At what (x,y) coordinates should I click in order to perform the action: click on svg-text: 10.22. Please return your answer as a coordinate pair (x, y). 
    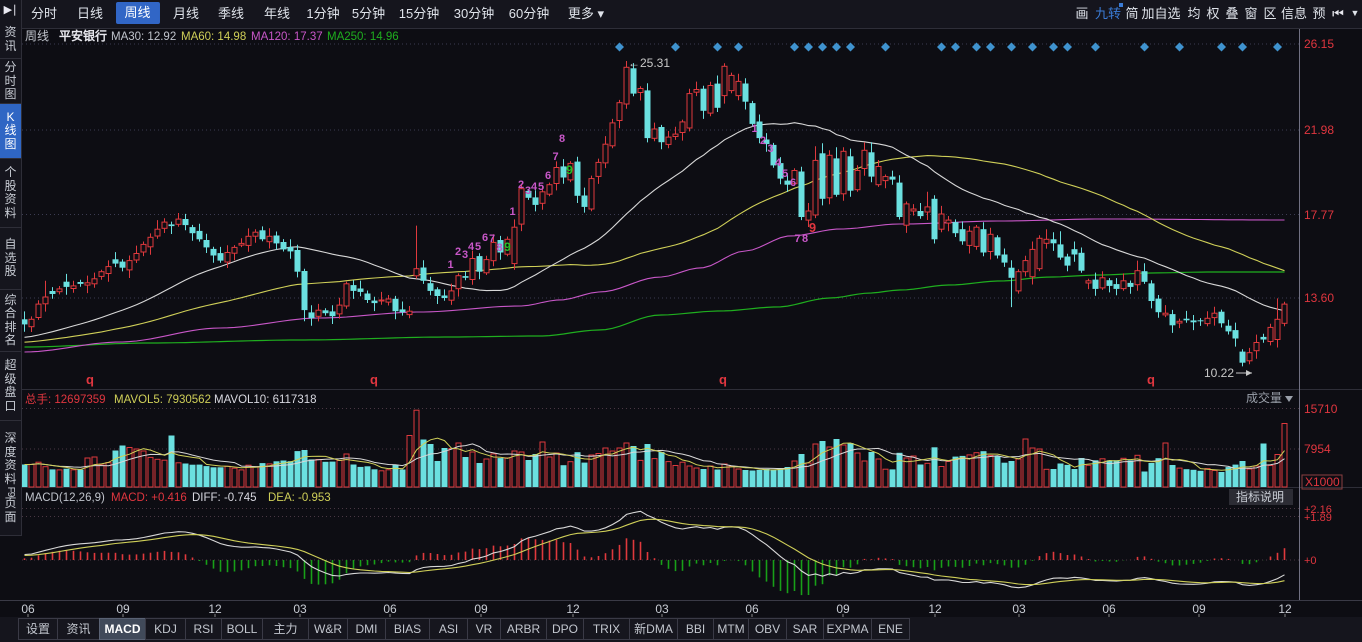
    Looking at the image, I should click on (1219, 373).